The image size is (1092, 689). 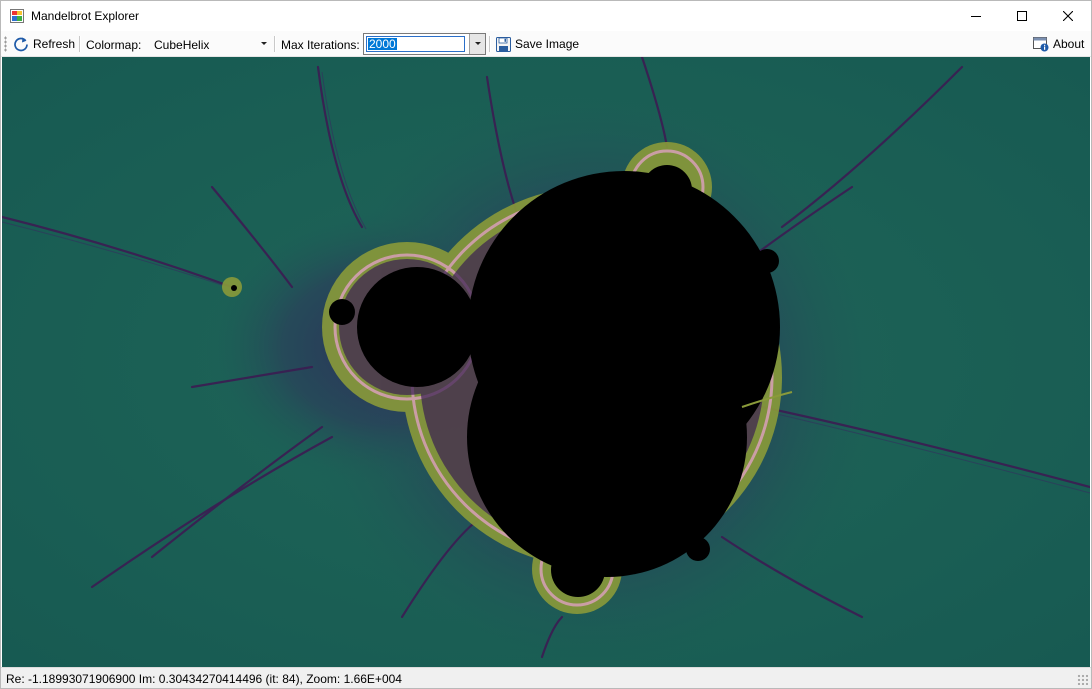 What do you see at coordinates (21, 44) in the screenshot?
I see `refresh-icon` at bounding box center [21, 44].